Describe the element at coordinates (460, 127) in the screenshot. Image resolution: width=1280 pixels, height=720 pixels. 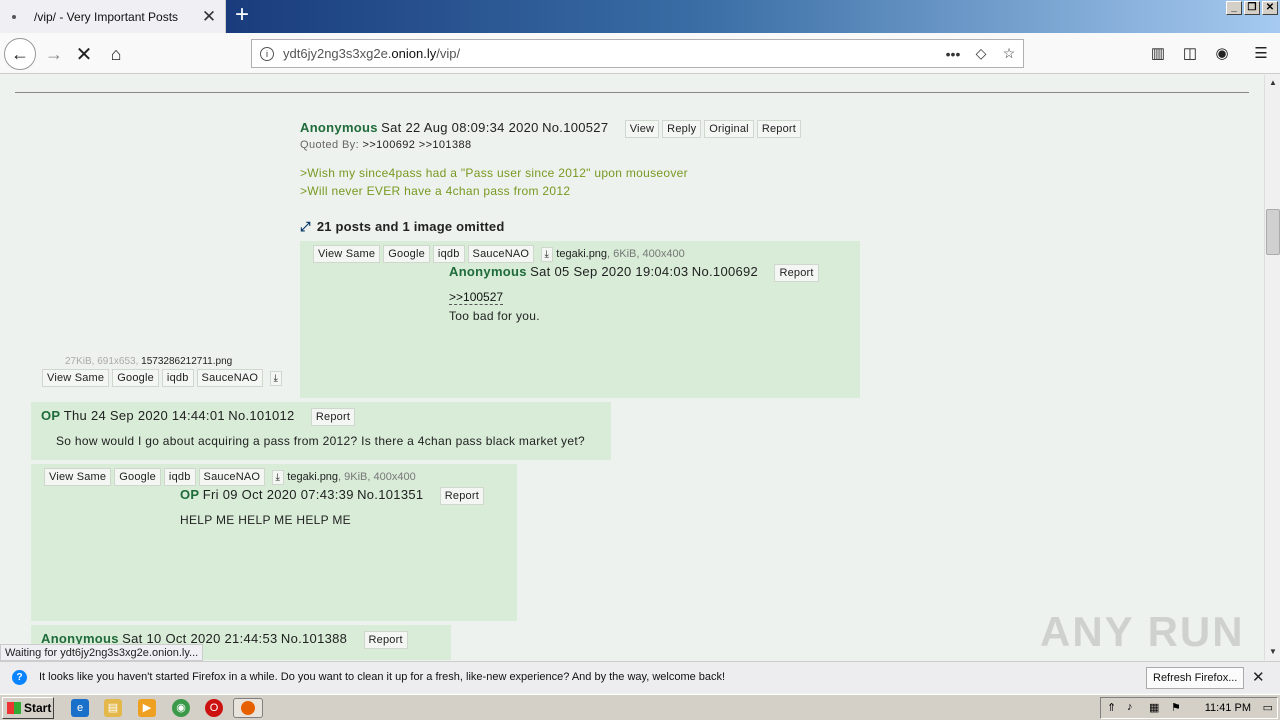
I see `post-datetime: Sat 22 Aug 08:09:34 2020` at that location.